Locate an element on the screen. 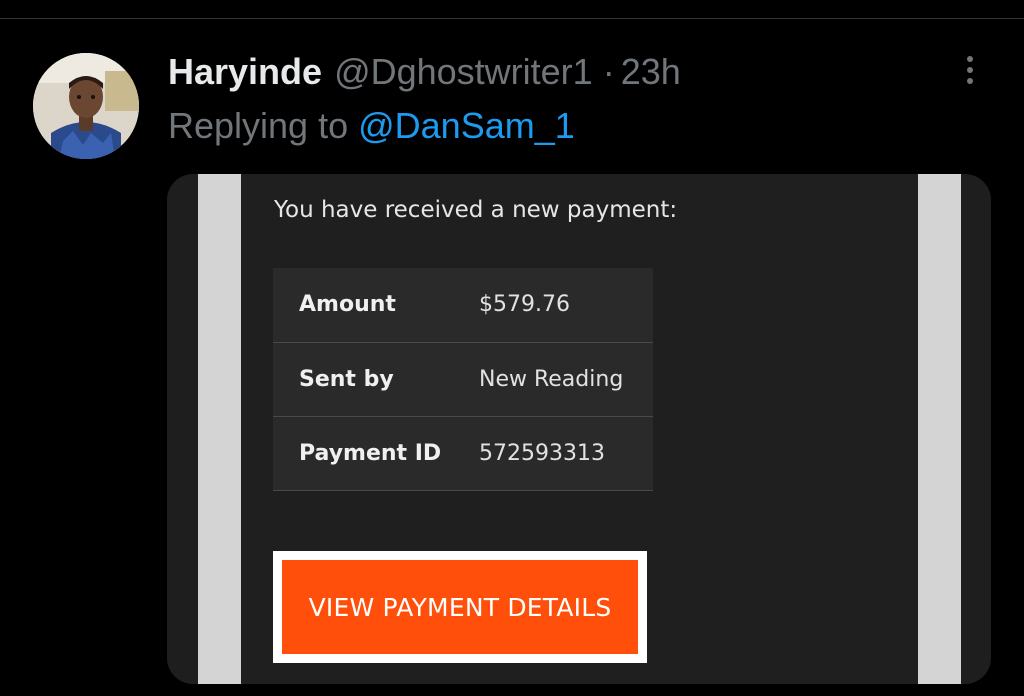  more-vertical-icon is located at coordinates (970, 70).